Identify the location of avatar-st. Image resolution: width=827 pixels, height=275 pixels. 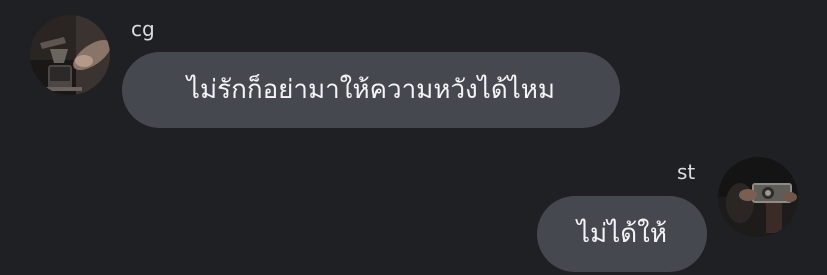
(758, 197).